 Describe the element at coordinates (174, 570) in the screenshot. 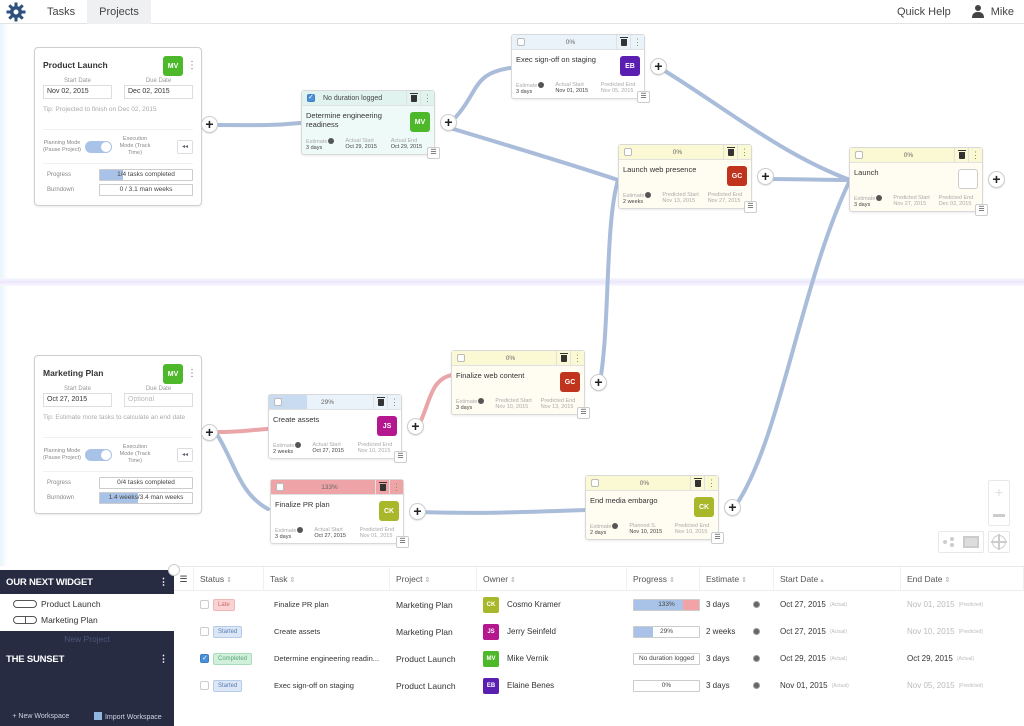

I see `panel-resize-handle` at that location.